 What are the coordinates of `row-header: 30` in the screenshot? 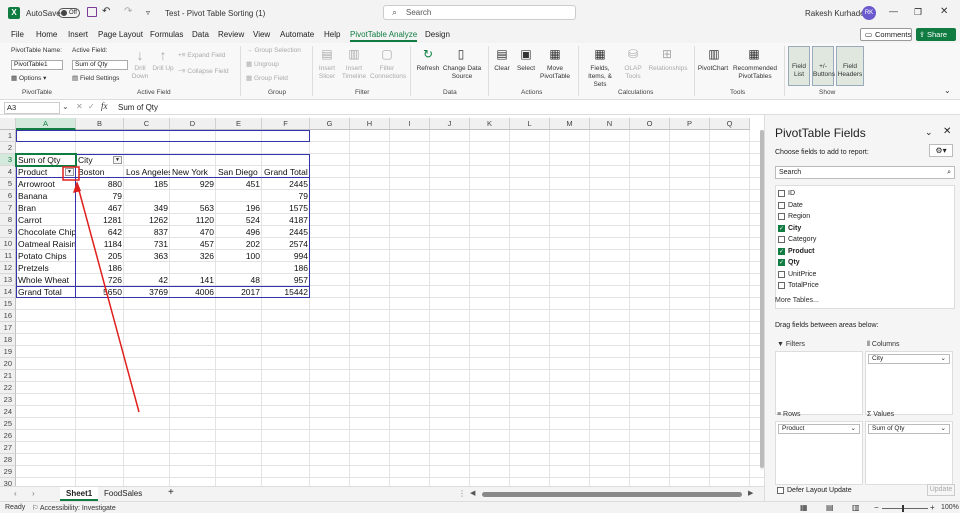 It's located at (8, 482).